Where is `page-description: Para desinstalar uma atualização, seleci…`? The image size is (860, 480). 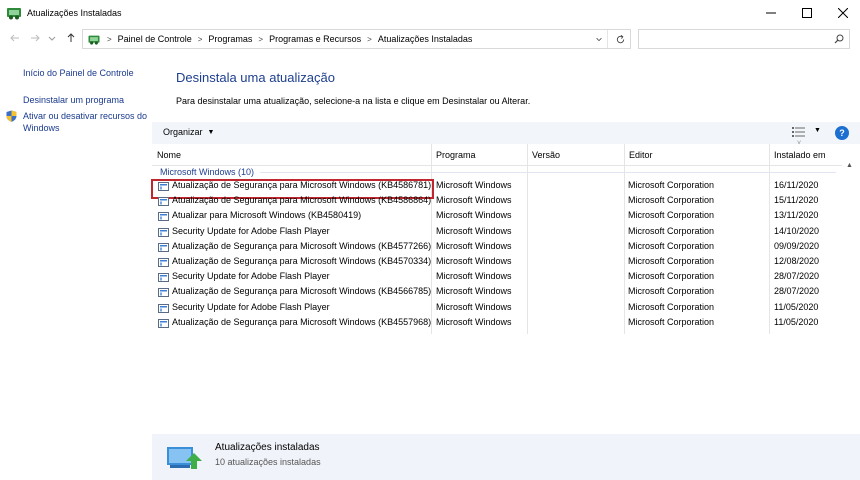
page-description: Para desinstalar uma atualização, seleci… is located at coordinates (353, 101).